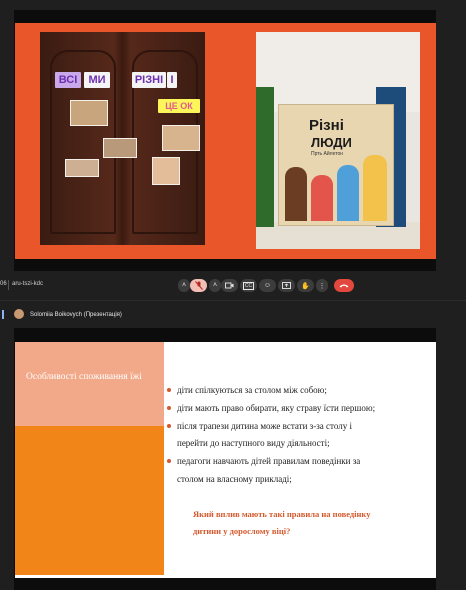 This screenshot has width=466, height=590. I want to click on card-rizni: РІЗНІ, so click(149, 80).